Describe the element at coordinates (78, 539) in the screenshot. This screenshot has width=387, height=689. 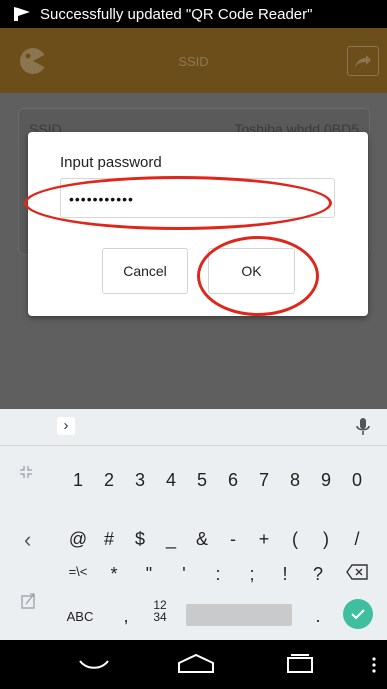
I see `key-at: @` at that location.